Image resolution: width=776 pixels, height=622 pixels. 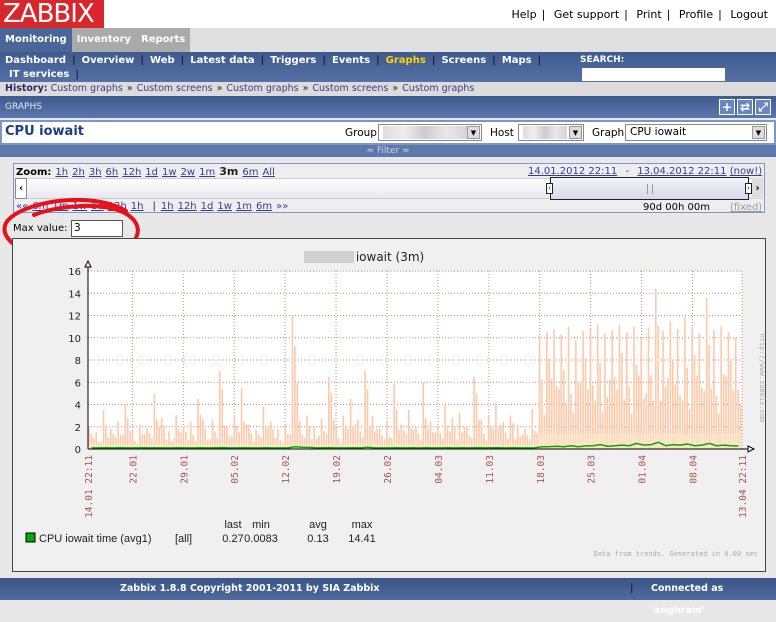 I want to click on zoom-6h: 6h, so click(x=112, y=172).